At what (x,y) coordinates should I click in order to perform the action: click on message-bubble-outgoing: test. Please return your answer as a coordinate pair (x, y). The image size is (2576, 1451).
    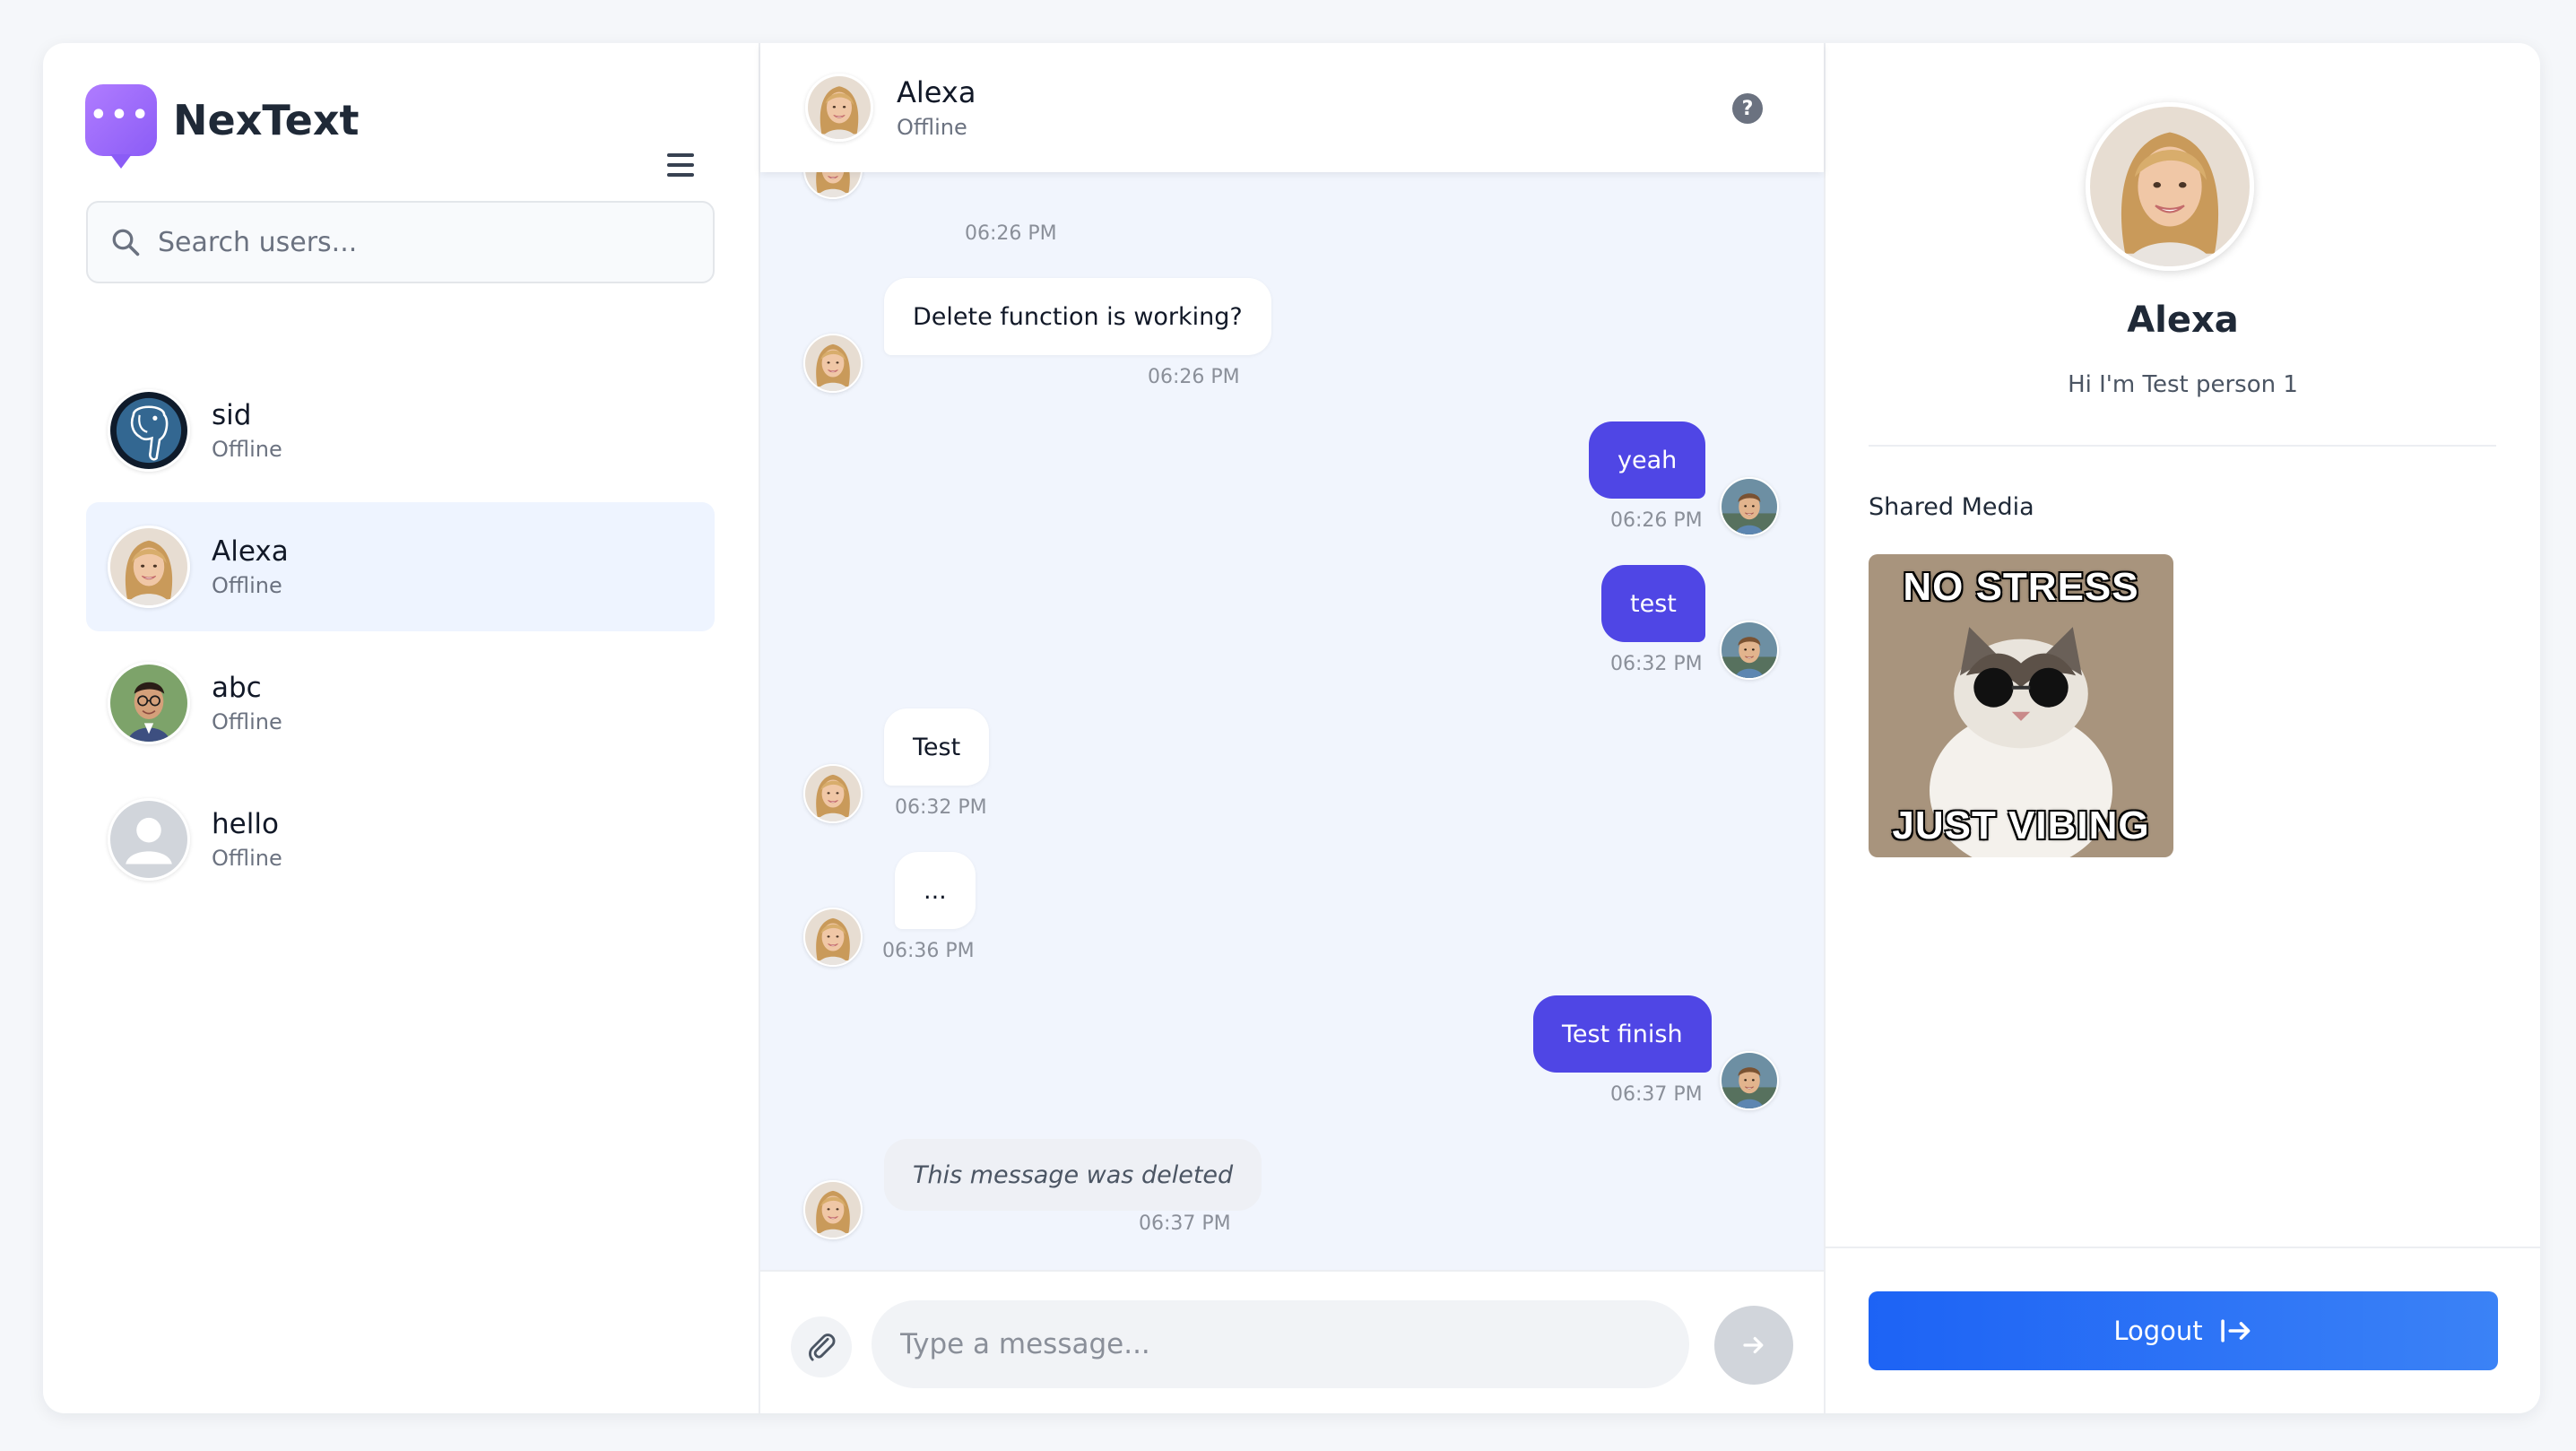
    Looking at the image, I should click on (1653, 603).